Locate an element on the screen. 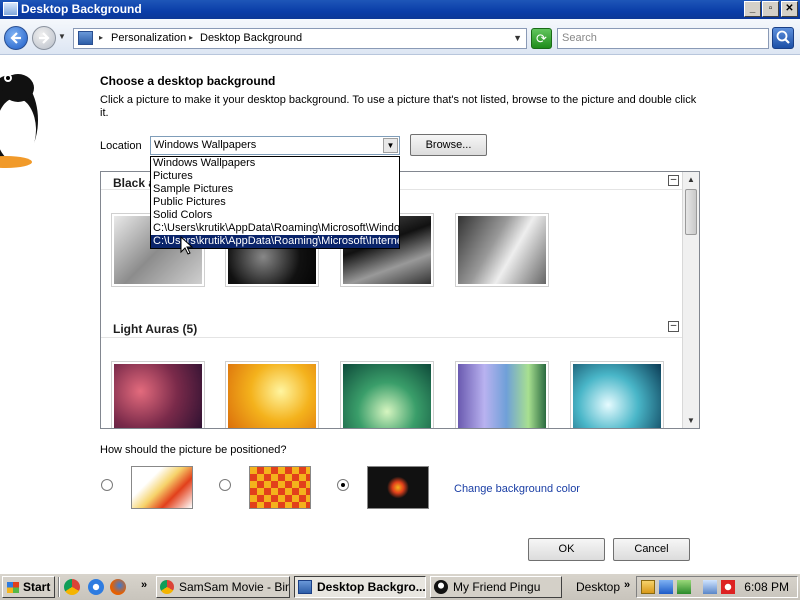 The image size is (800, 600). desktop-toolbar-chevron-icon: » is located at coordinates (627, 585).